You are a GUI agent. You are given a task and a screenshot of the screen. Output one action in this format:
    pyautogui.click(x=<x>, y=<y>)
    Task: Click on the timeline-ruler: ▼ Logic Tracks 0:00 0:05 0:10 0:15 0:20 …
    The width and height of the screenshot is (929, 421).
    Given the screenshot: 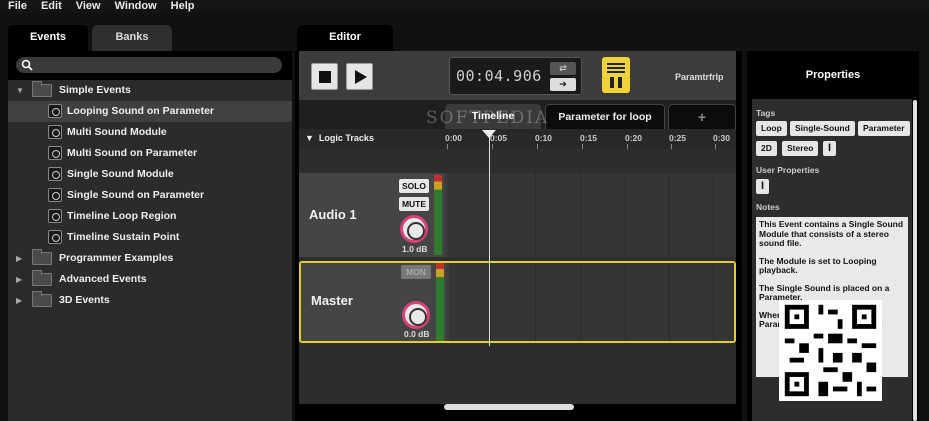 What is the action you would take?
    pyautogui.click(x=517, y=139)
    